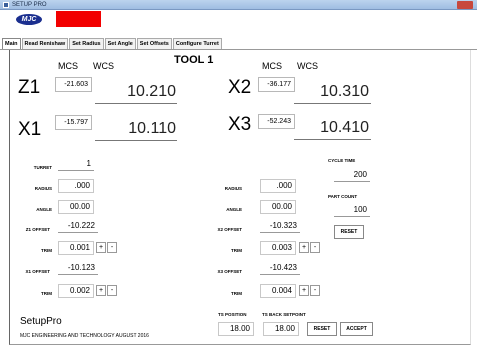  Describe the element at coordinates (154, 43) in the screenshot. I see `tab-set-offsets: Set Offsets` at that location.